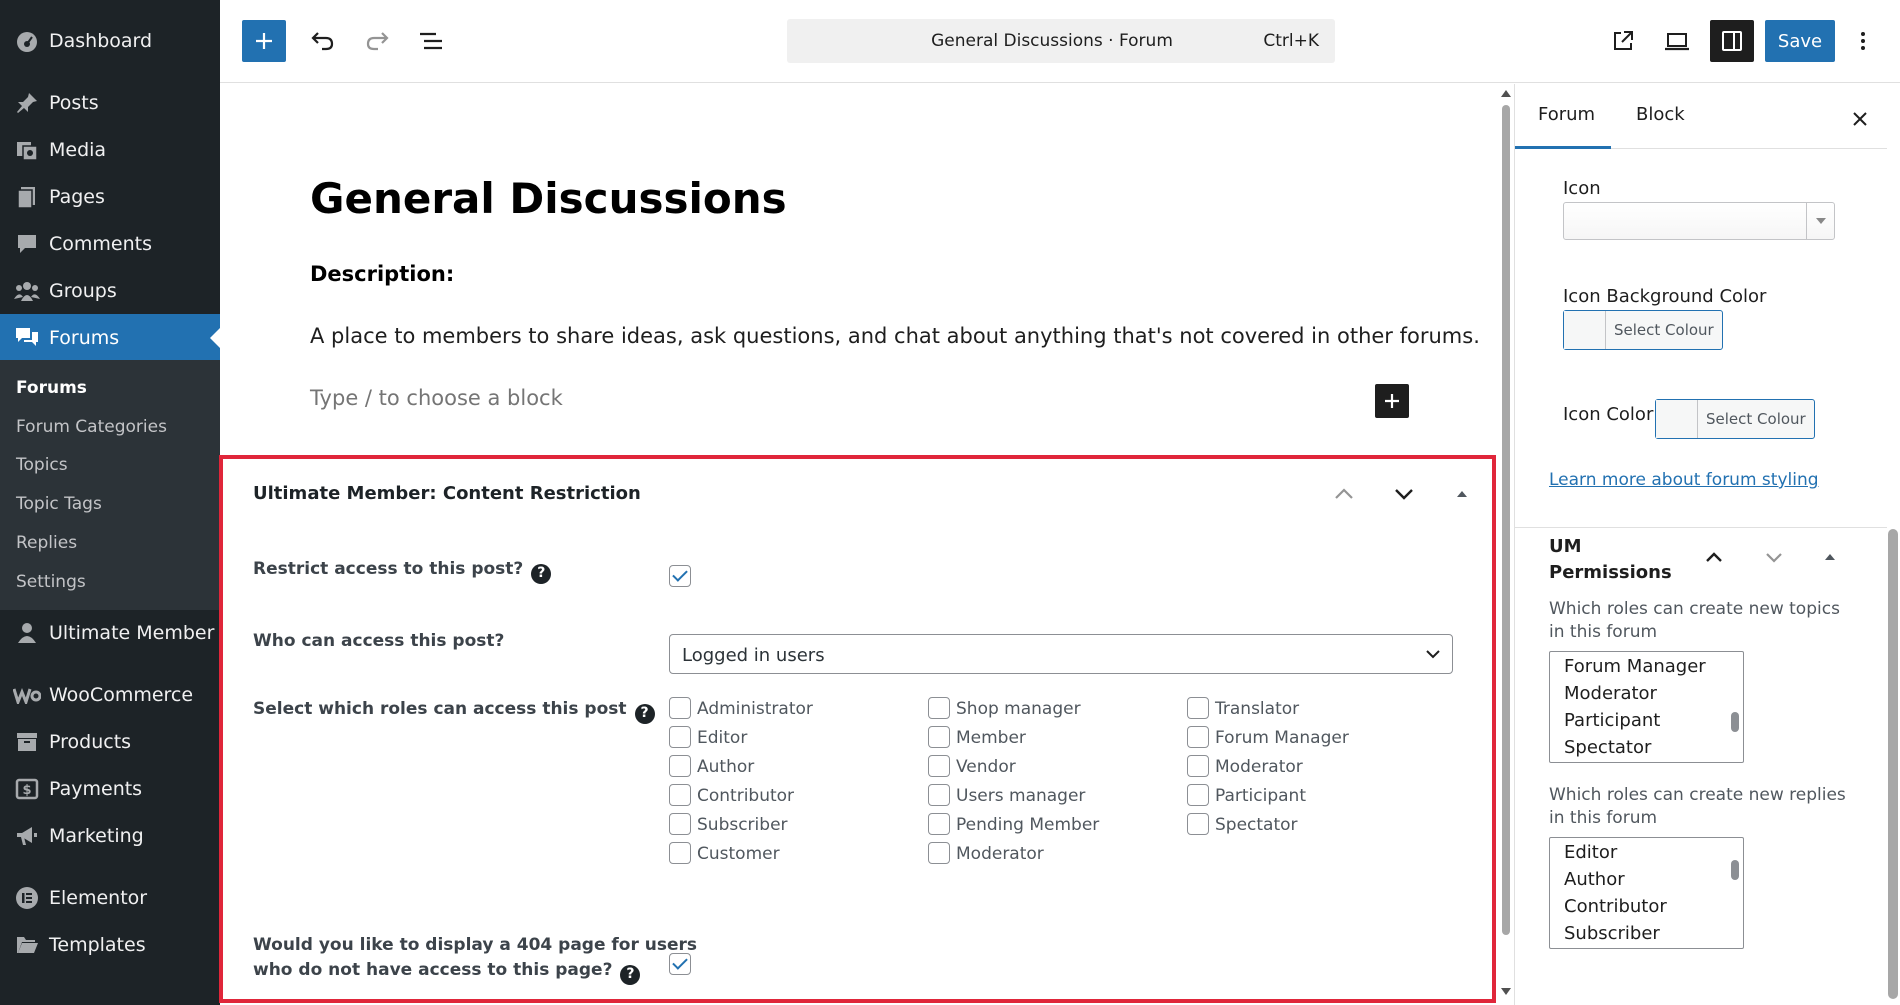 Image resolution: width=1900 pixels, height=1005 pixels. What do you see at coordinates (1243, 708) in the screenshot?
I see `role-option: Translator` at bounding box center [1243, 708].